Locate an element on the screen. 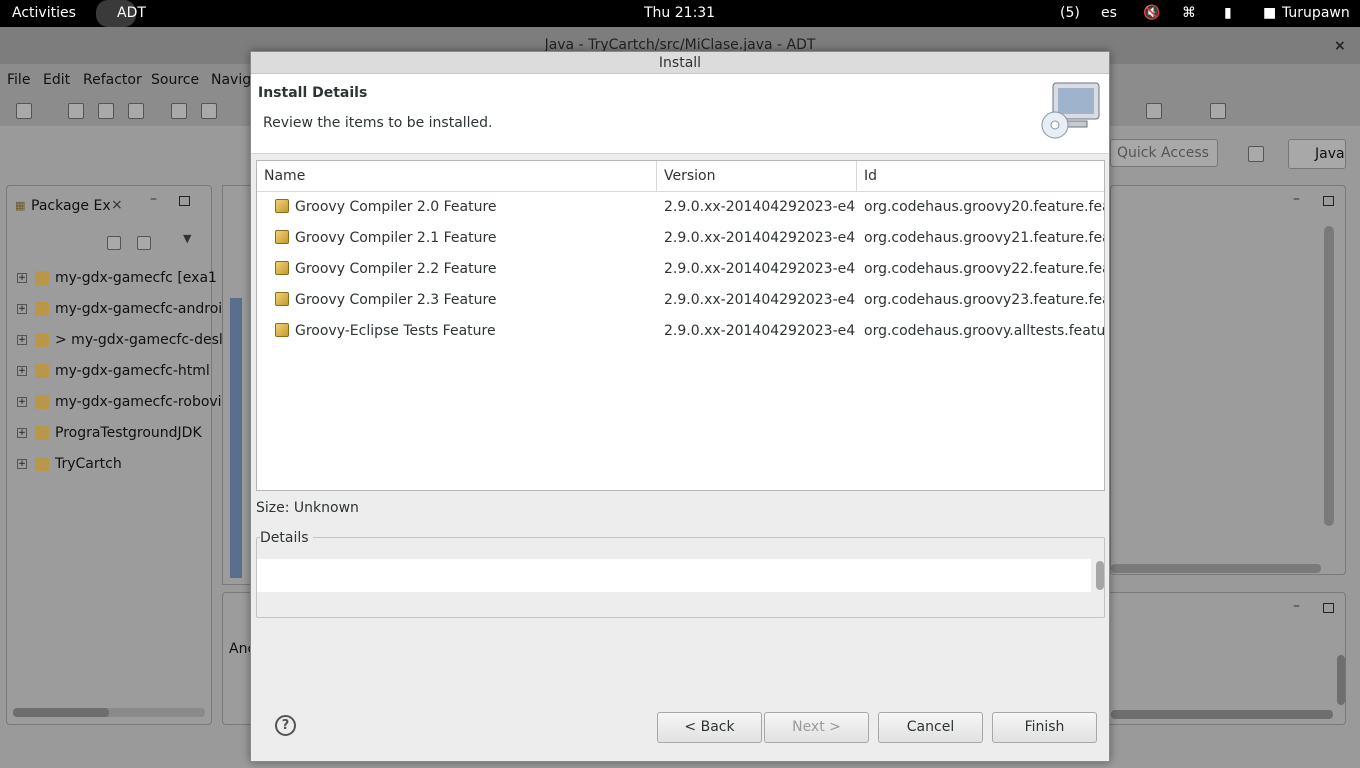  row-id-cell: org.codehaus.groovy22.feature.featu is located at coordinates (984, 269).